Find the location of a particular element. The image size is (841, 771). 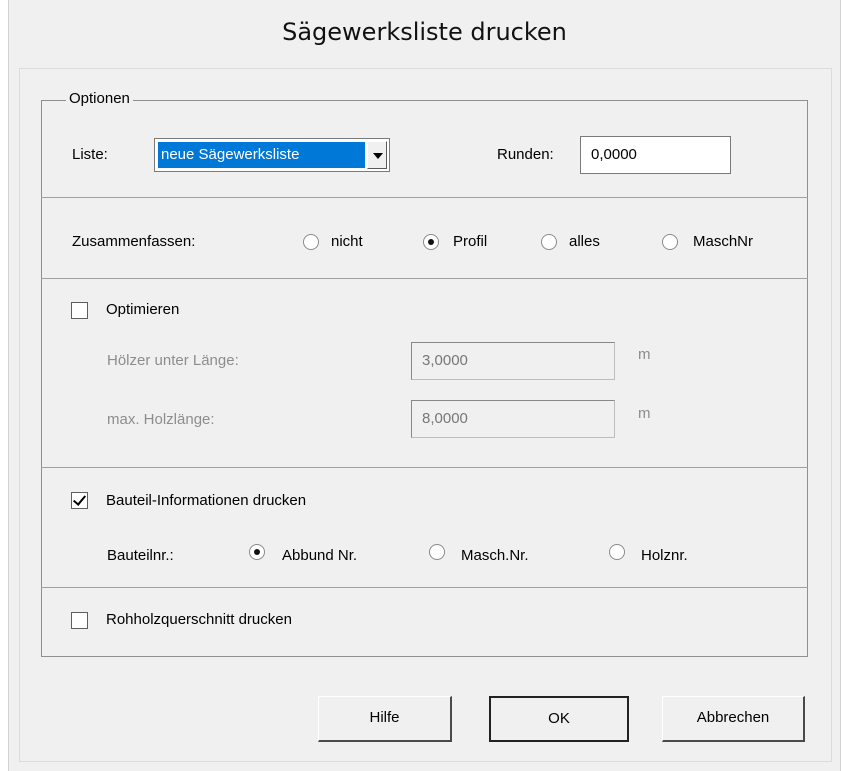

list-combobox: neue Sägewerksliste is located at coordinates (272, 155).